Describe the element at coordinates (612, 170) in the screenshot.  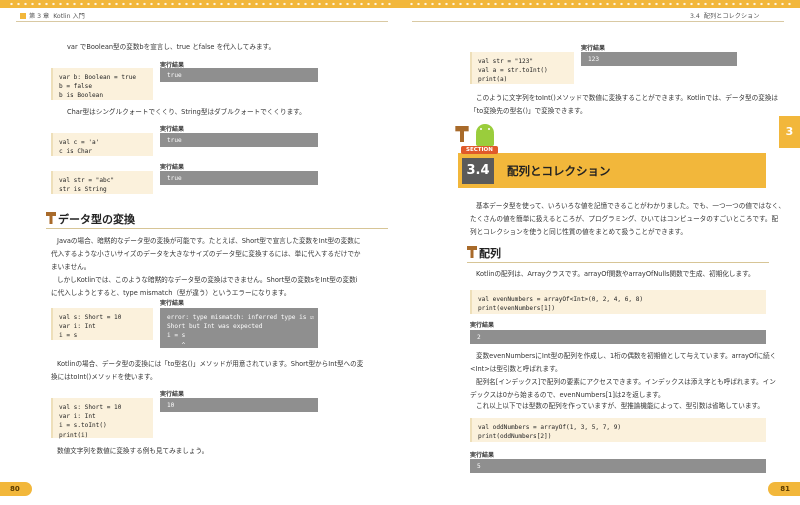
I see `section-banner` at that location.